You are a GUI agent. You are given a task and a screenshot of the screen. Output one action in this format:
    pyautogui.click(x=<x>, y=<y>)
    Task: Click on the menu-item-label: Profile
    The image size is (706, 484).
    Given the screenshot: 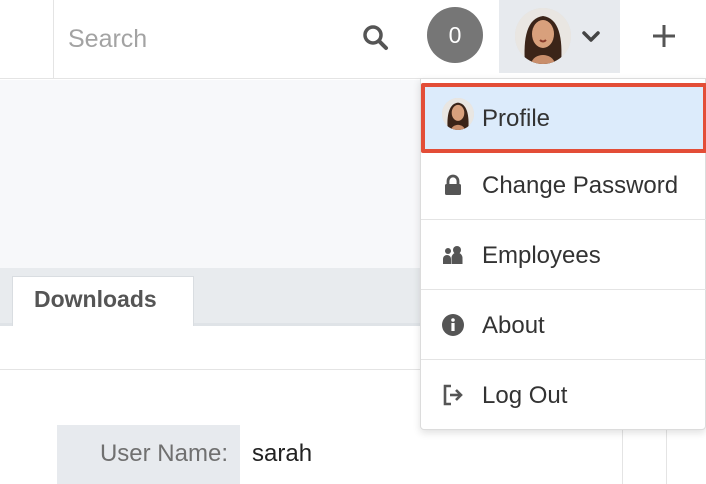 What is the action you would take?
    pyautogui.click(x=516, y=118)
    